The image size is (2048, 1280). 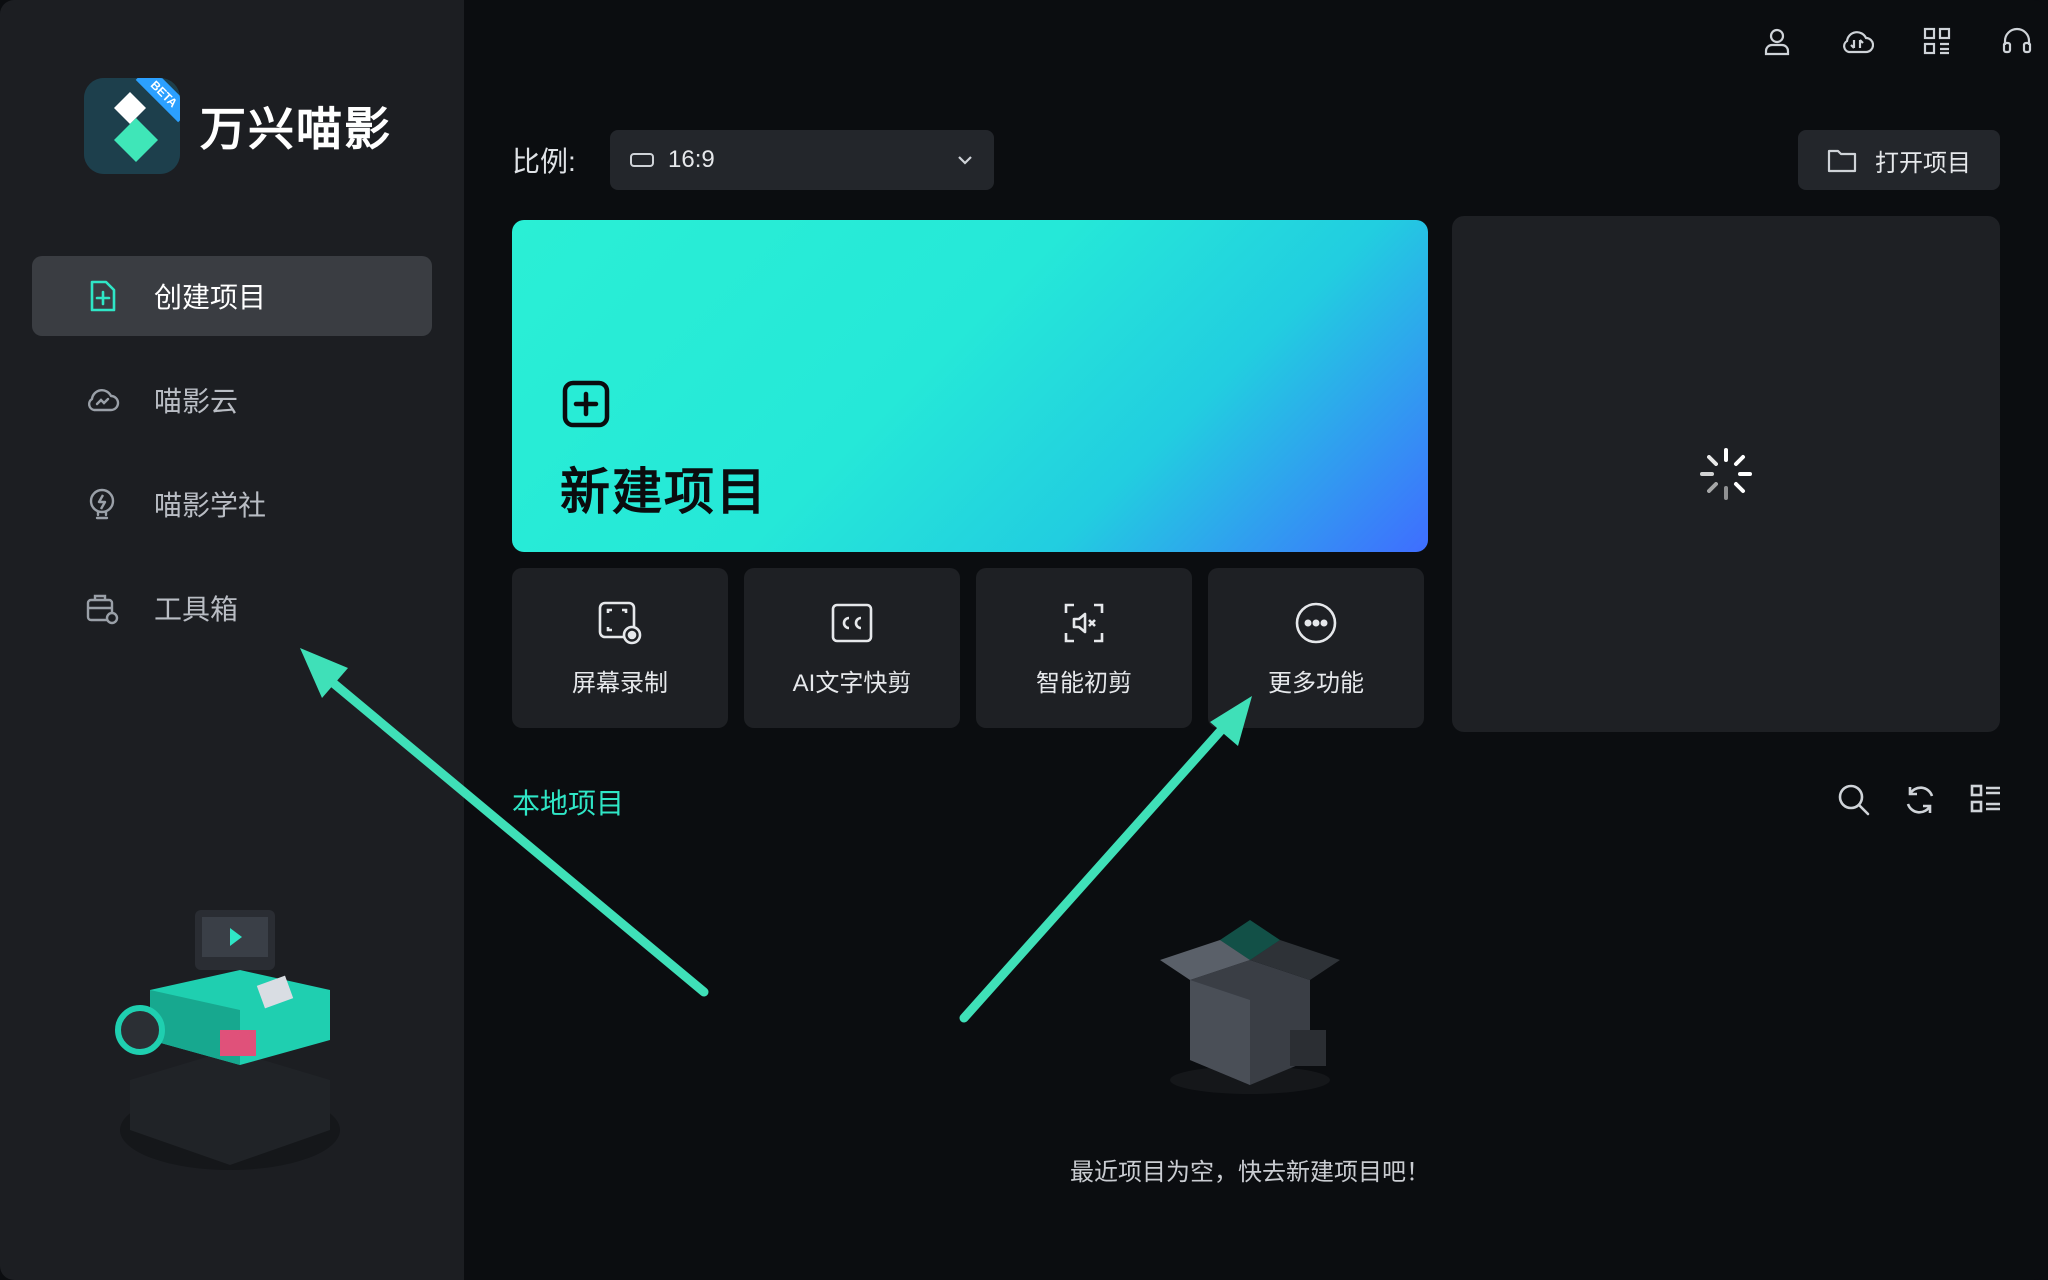 I want to click on tool-ai-text-cut: AI文字快剪, so click(x=852, y=648).